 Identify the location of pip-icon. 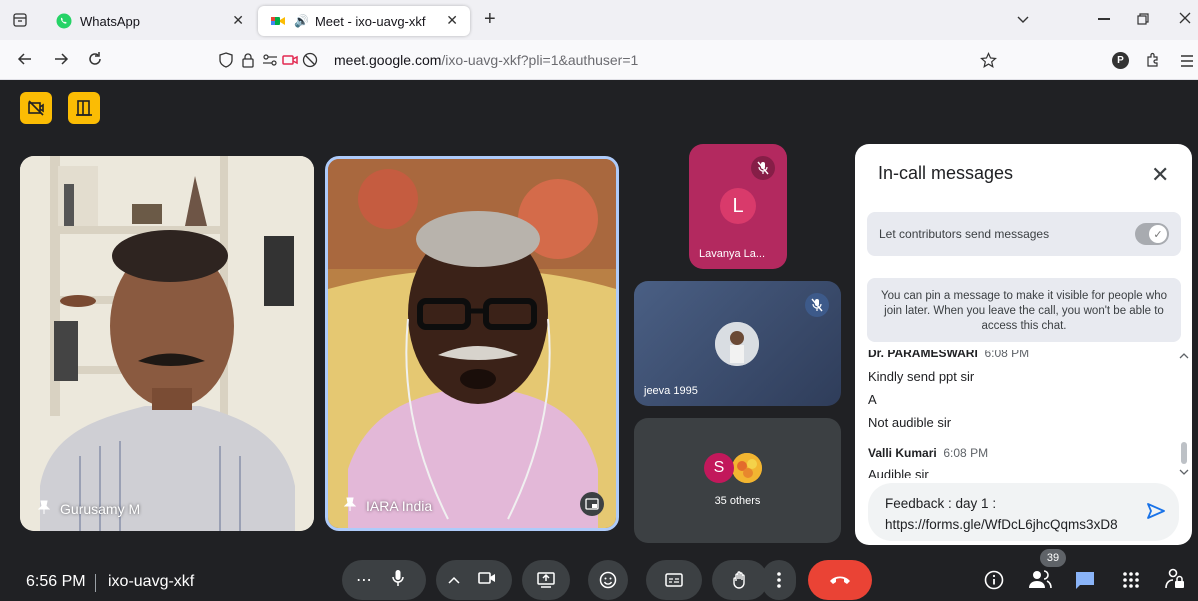
(592, 504).